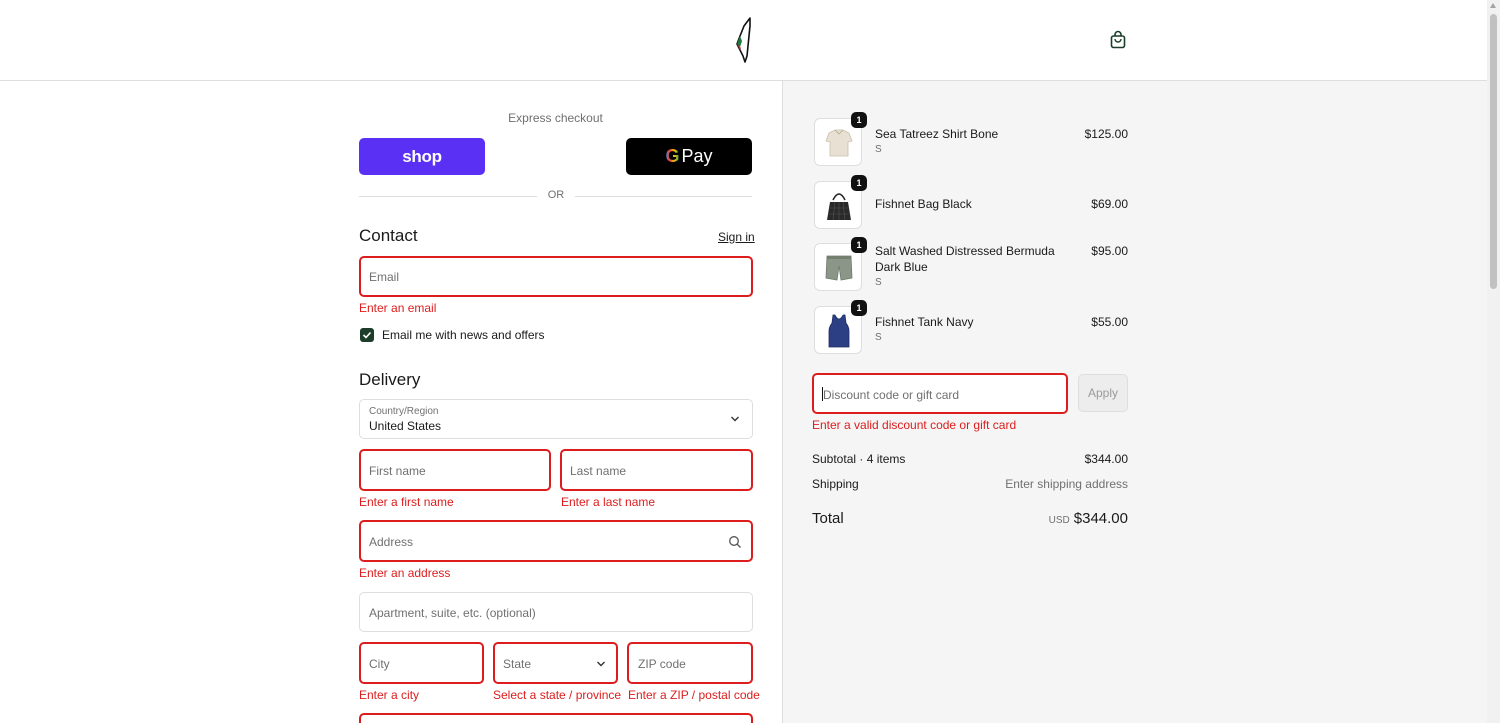 This screenshot has width=1500, height=723. I want to click on discount-code-field: Discount code or gift card, so click(940, 393).